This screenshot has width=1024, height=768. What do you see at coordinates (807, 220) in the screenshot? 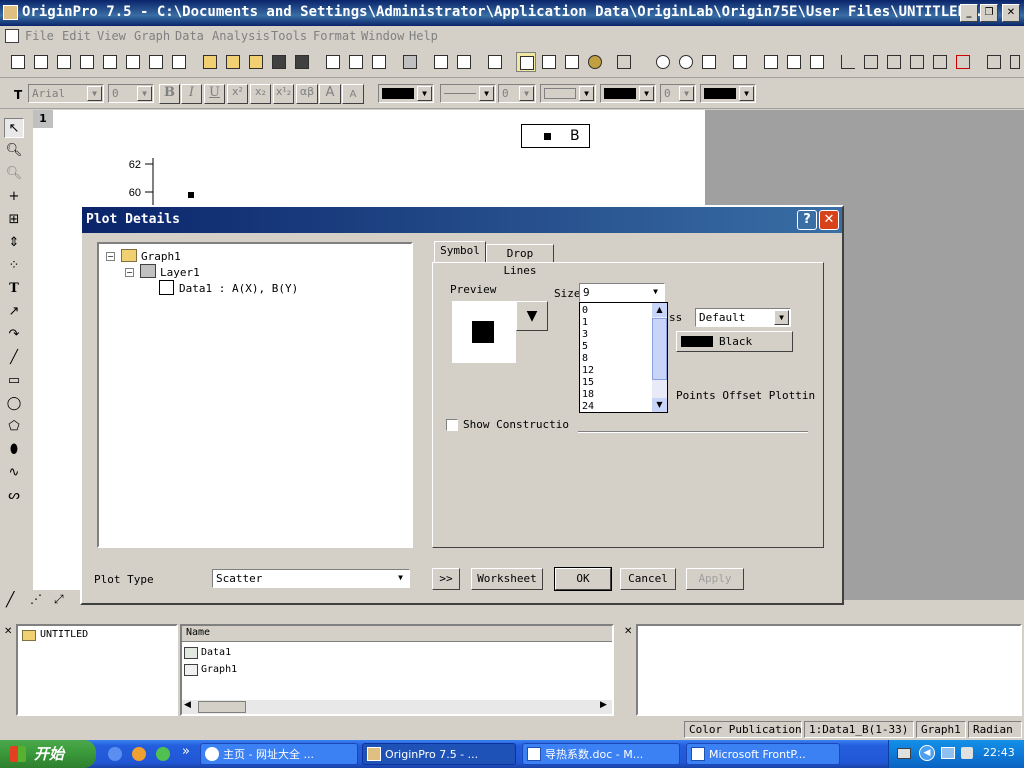
I see `help-button: ?` at bounding box center [807, 220].